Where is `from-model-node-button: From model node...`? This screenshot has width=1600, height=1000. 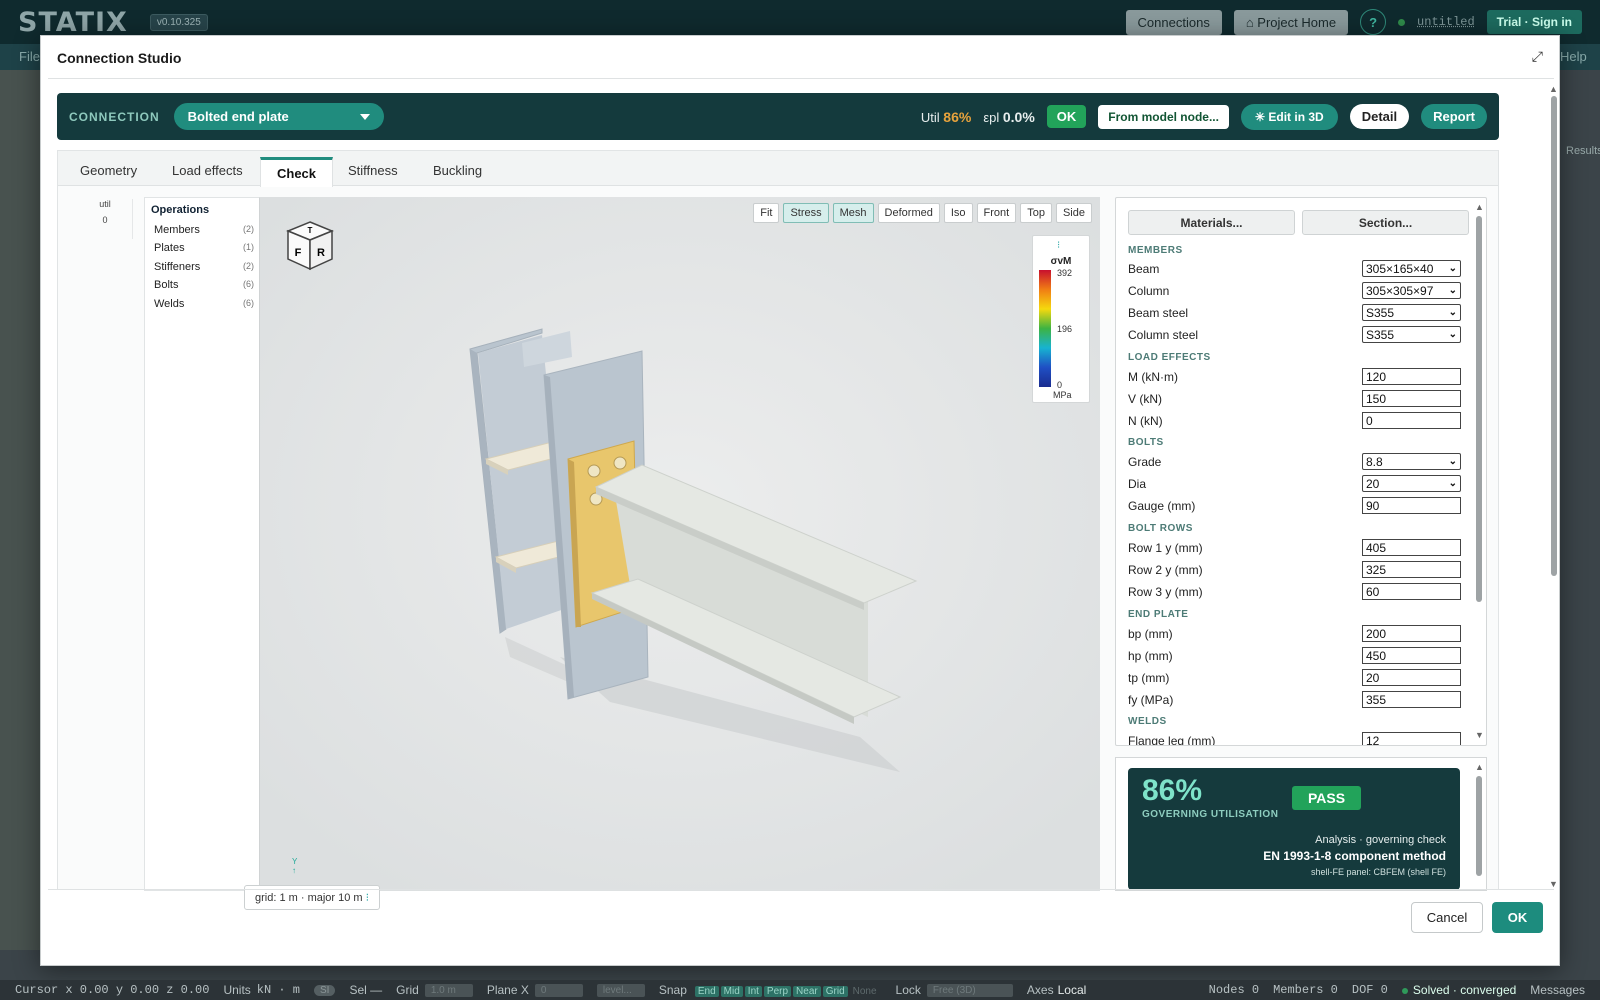 from-model-node-button: From model node... is located at coordinates (1163, 116).